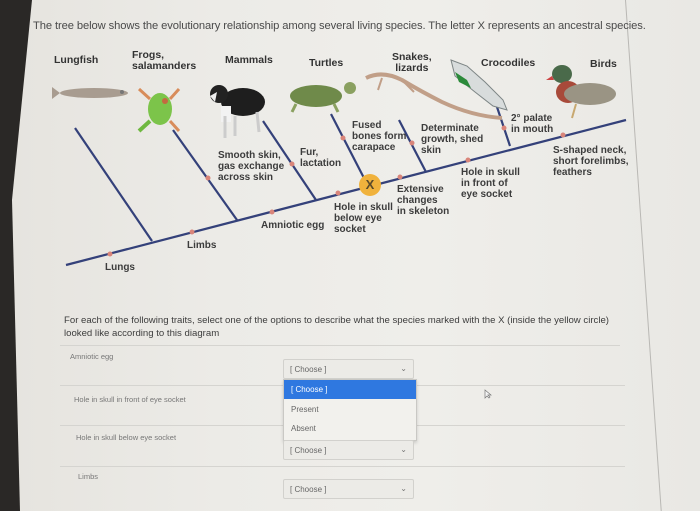 Image resolution: width=700 pixels, height=511 pixels. What do you see at coordinates (532, 129) in the screenshot?
I see `trait-line: in mouth` at bounding box center [532, 129].